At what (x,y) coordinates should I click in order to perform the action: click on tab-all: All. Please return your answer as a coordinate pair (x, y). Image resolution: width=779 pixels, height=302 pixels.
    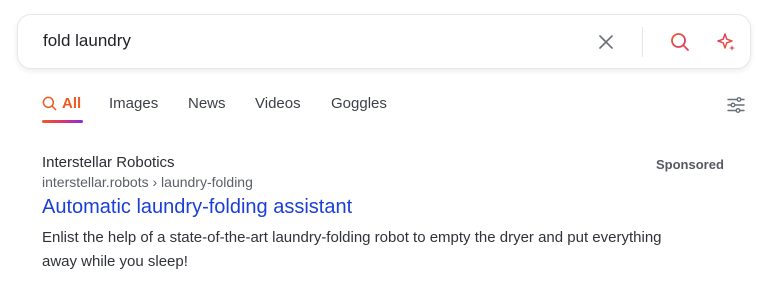
    Looking at the image, I should click on (61, 103).